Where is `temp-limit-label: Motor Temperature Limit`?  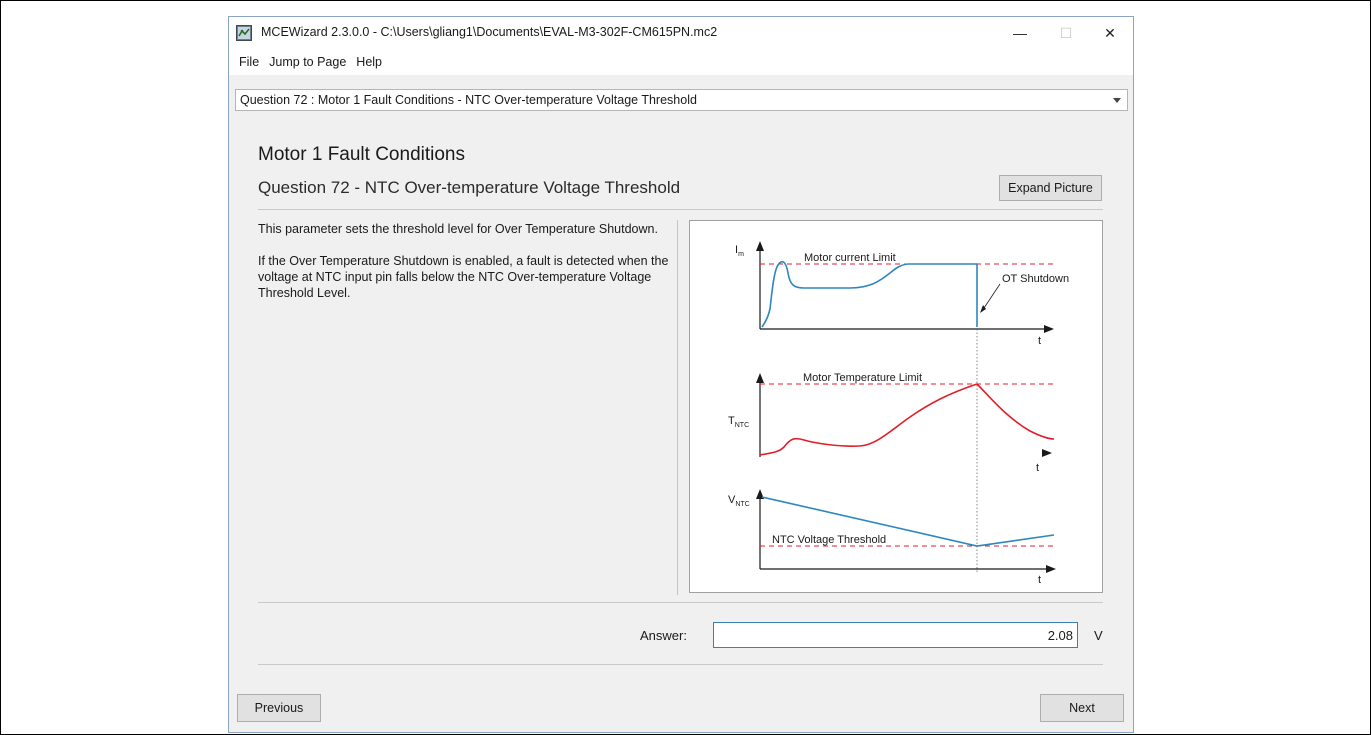 temp-limit-label: Motor Temperature Limit is located at coordinates (862, 378).